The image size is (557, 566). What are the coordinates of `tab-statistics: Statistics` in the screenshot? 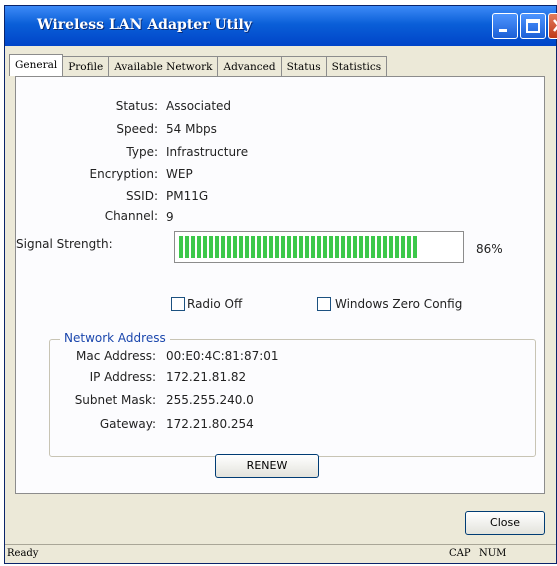 It's located at (356, 66).